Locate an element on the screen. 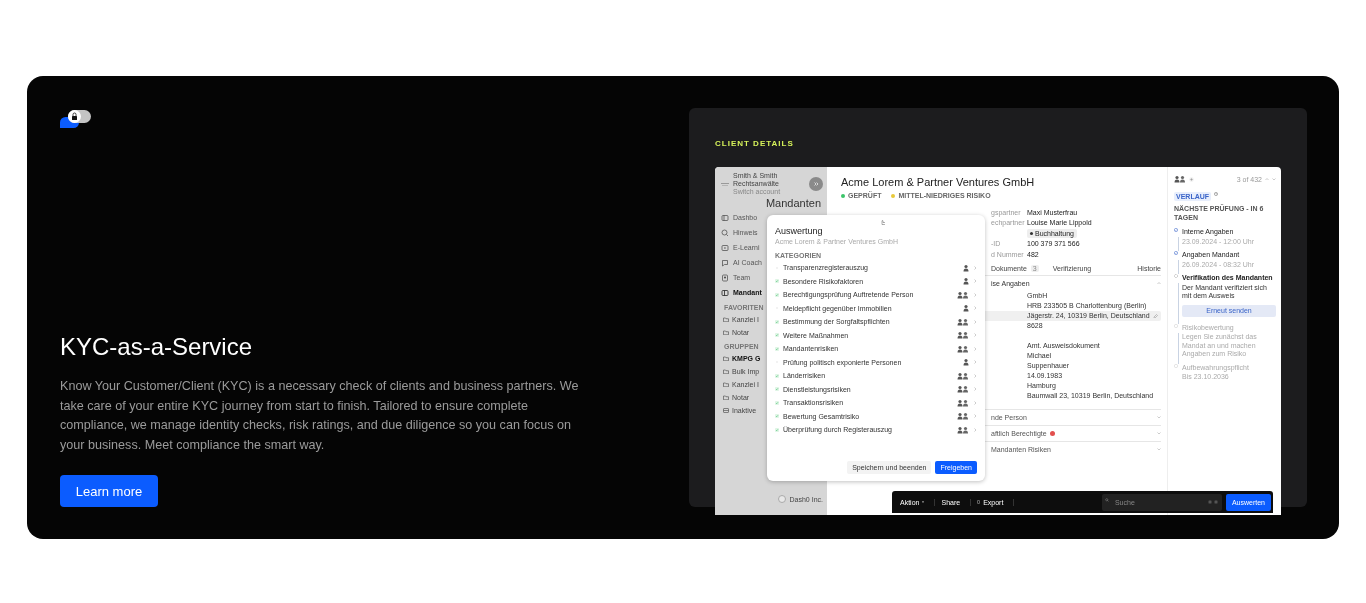  clock-icon is located at coordinates (1216, 194).